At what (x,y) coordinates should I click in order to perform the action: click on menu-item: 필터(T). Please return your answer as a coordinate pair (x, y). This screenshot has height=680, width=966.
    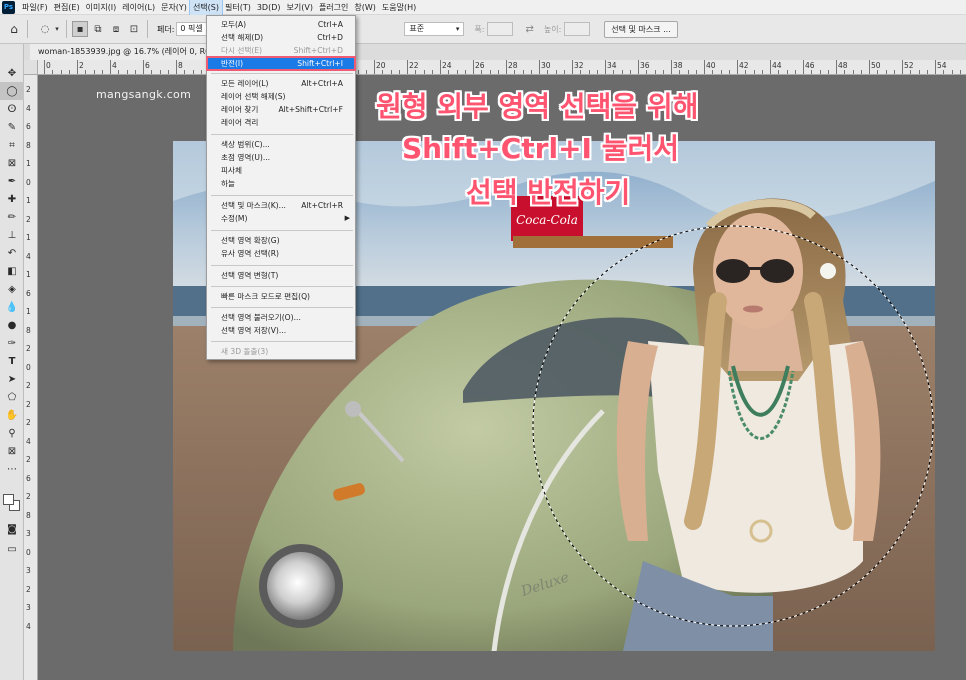
    Looking at the image, I should click on (238, 7).